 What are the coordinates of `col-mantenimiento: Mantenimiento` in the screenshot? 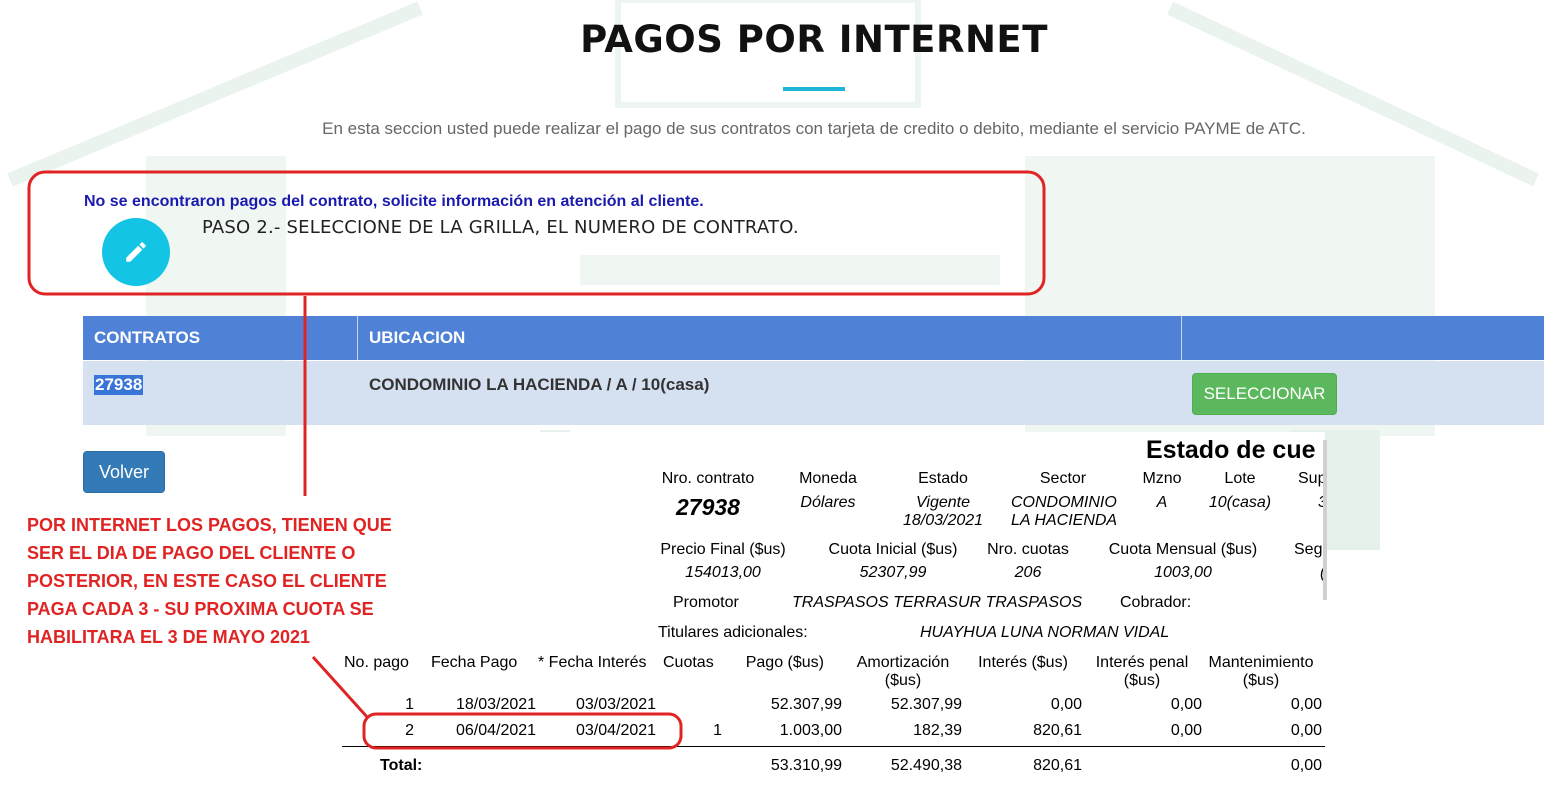 It's located at (1261, 662).